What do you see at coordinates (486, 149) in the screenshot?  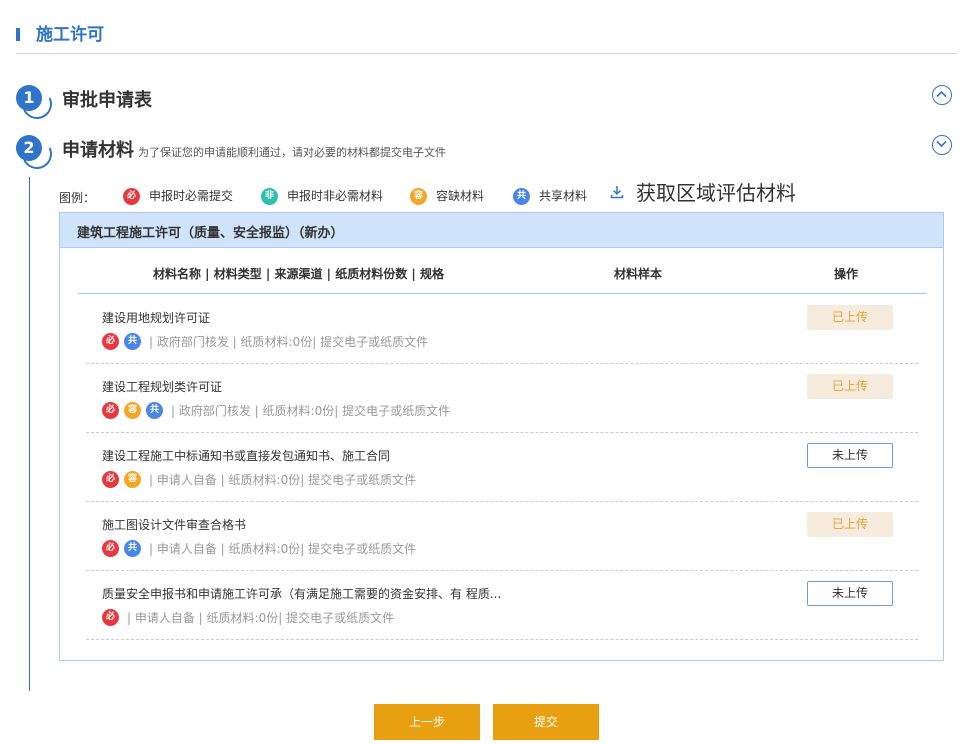 I see `step-2: 2 申请材料 为了保证您的申请能顺利通过，请对必要的材料都提交电子文件` at bounding box center [486, 149].